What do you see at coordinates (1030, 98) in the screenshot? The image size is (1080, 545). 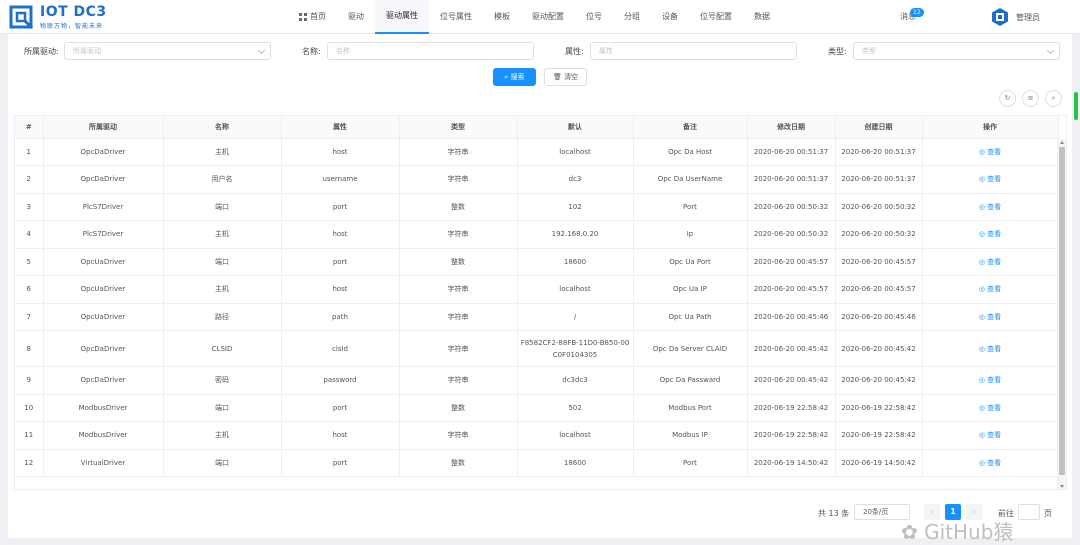 I see `density-icon: ≡` at bounding box center [1030, 98].